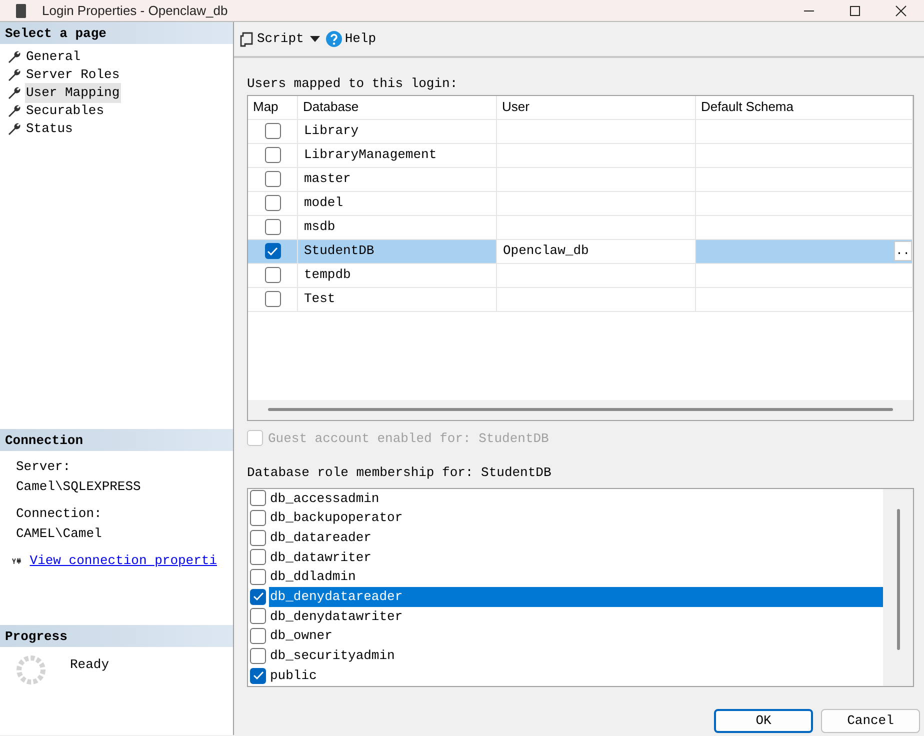 The width and height of the screenshot is (924, 736). I want to click on role-item: db_datareader, so click(576, 538).